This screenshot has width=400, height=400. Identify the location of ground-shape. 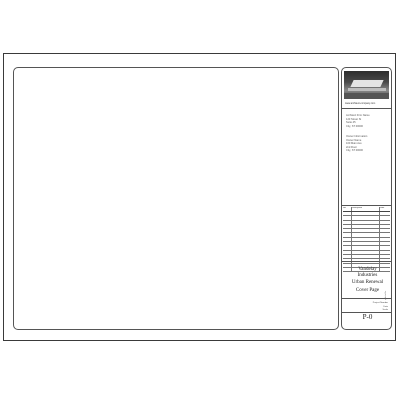
(366, 96).